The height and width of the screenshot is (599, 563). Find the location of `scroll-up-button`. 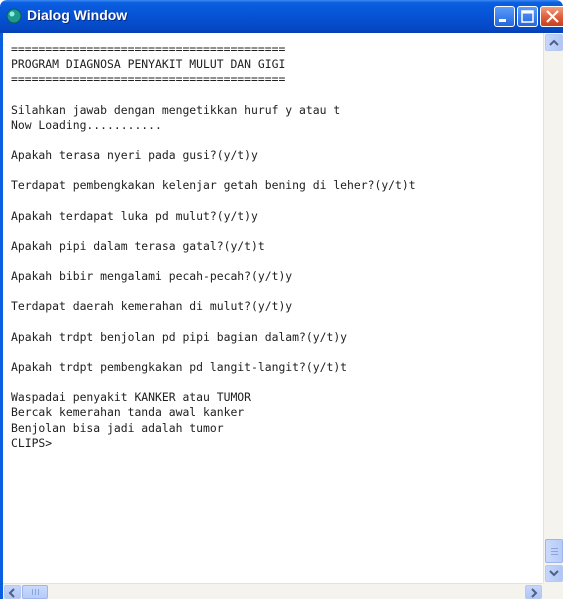

scroll-up-button is located at coordinates (554, 42).